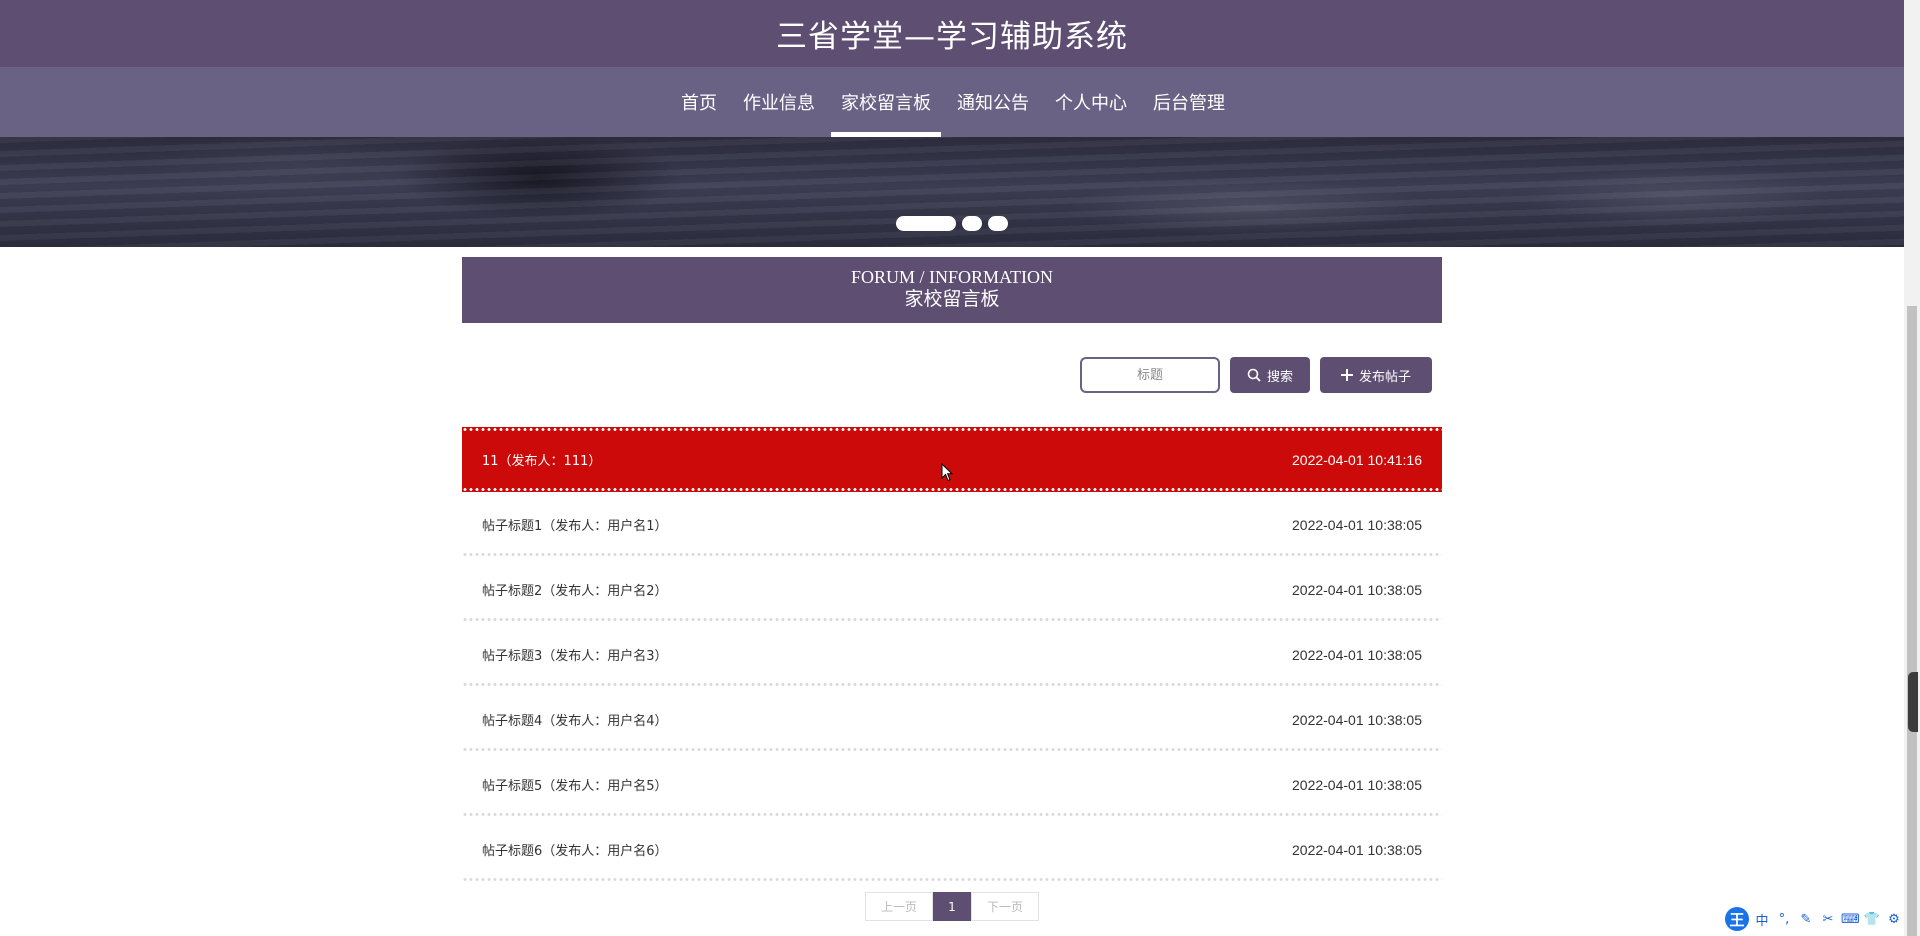 Image resolution: width=1920 pixels, height=936 pixels. Describe the element at coordinates (1346, 375) in the screenshot. I see `plus-icon` at that location.